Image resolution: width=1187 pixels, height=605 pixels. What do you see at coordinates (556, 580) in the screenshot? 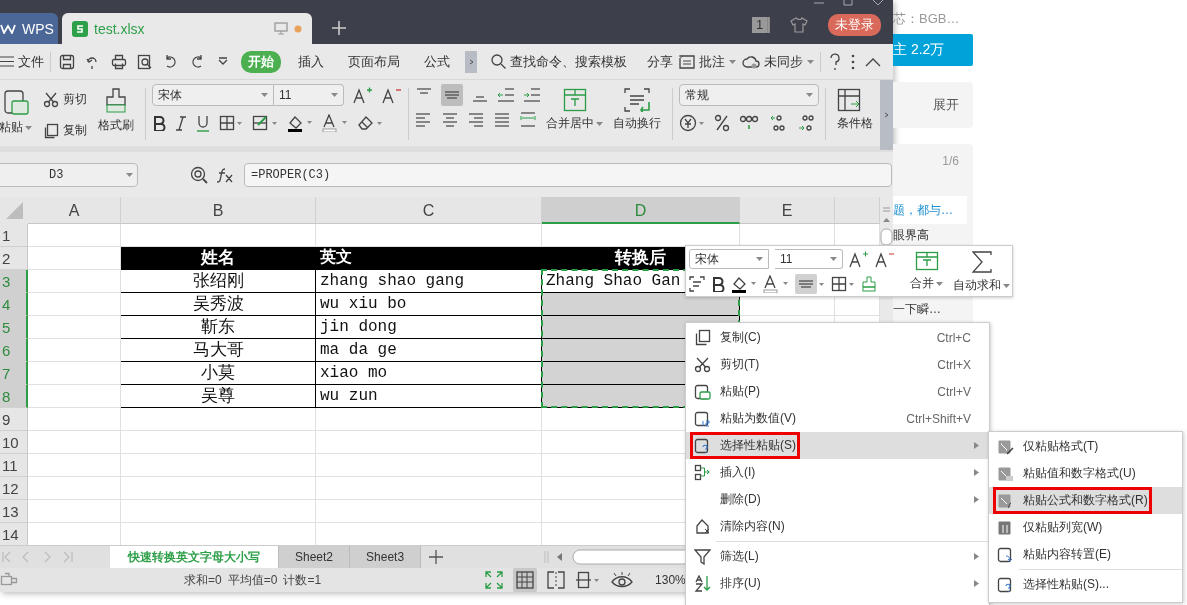
I see `page-break-icon` at bounding box center [556, 580].